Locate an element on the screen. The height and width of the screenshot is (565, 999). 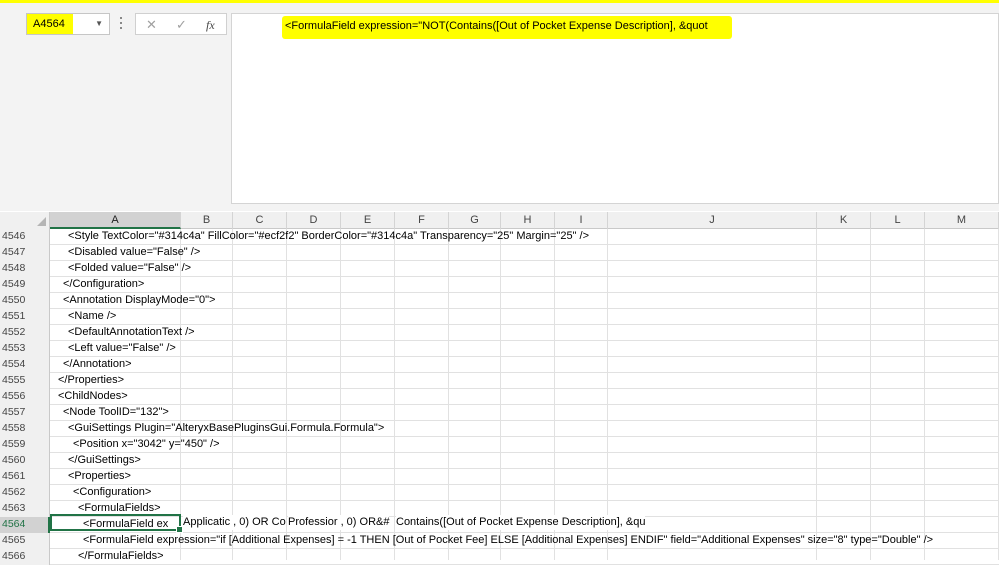
cell-a: <Properties> is located at coordinates (90, 476).